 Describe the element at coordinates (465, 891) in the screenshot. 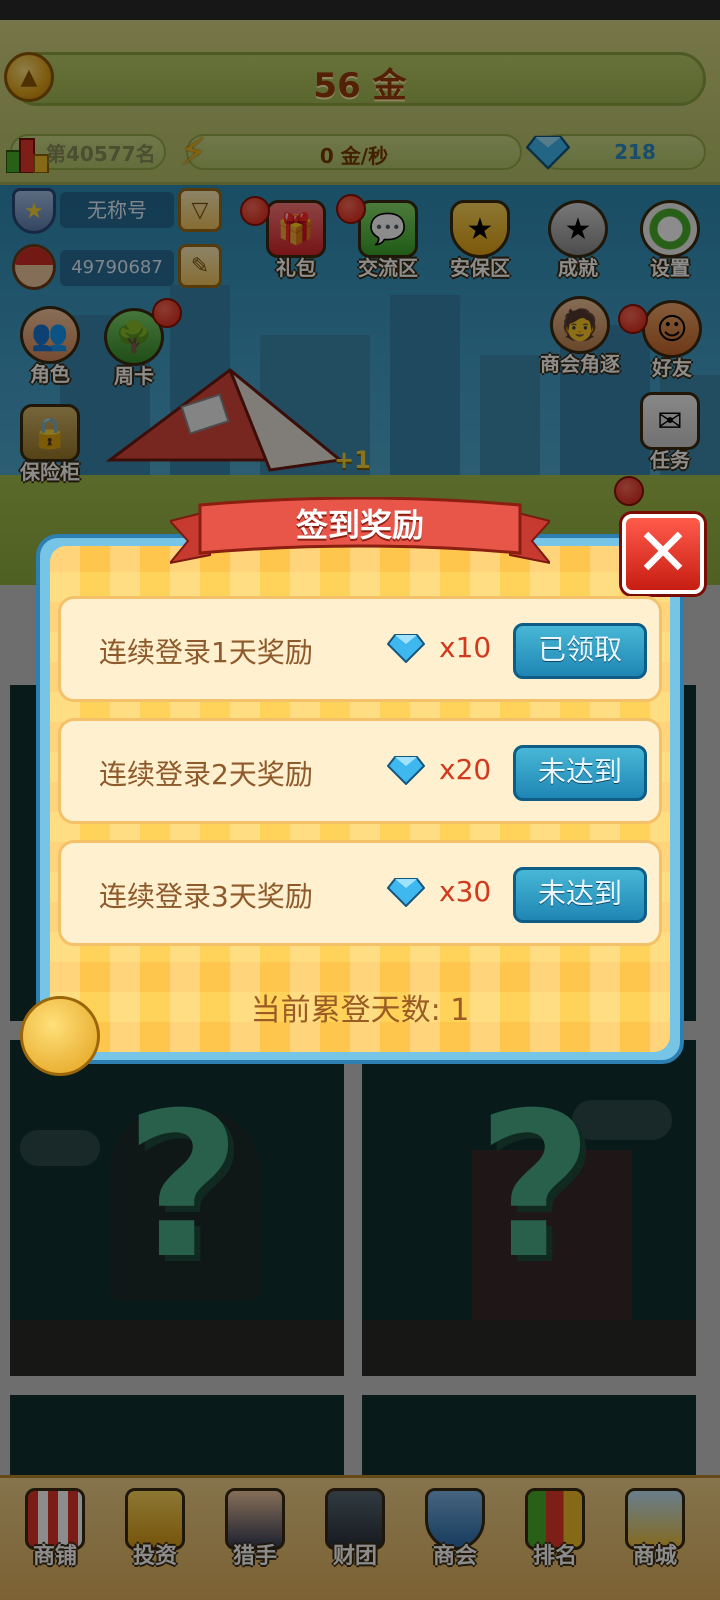

I see `reward-quantity: x30` at that location.